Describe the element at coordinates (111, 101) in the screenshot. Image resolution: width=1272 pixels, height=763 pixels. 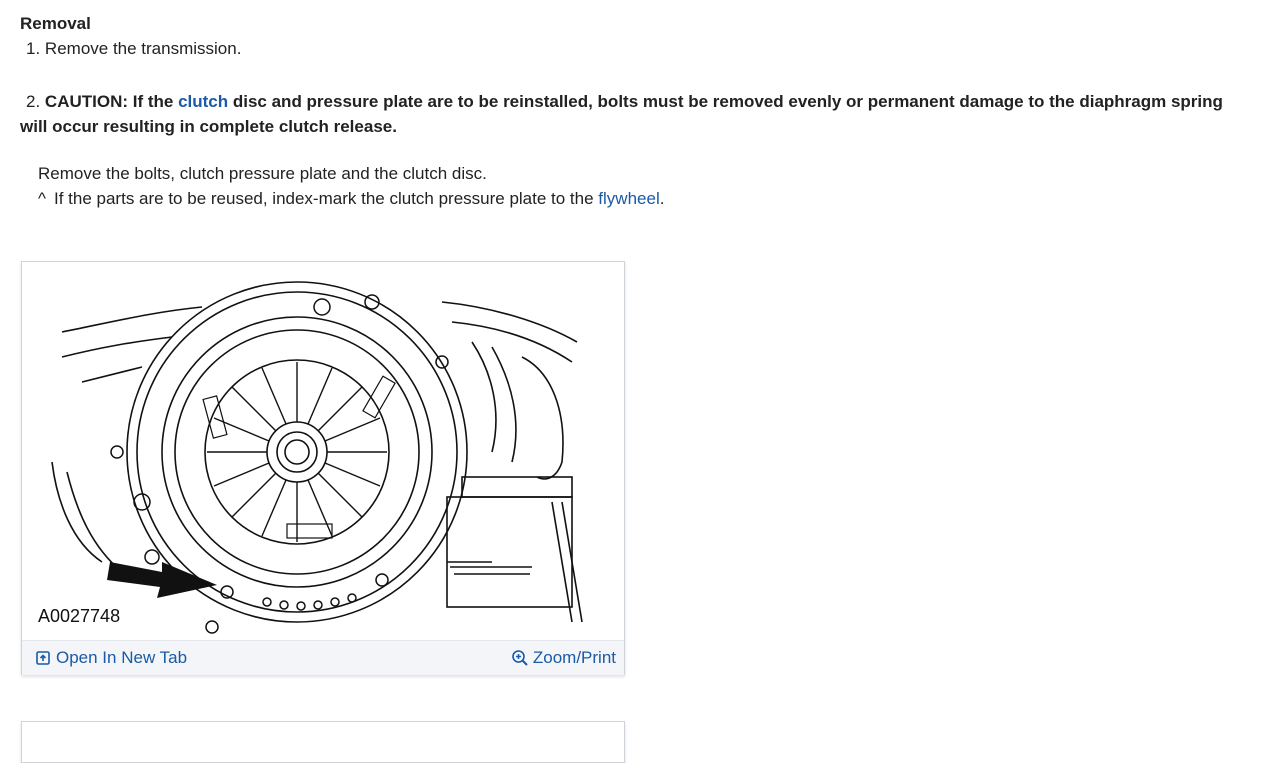
I see `caution-prefix: CAUTION: If the` at that location.